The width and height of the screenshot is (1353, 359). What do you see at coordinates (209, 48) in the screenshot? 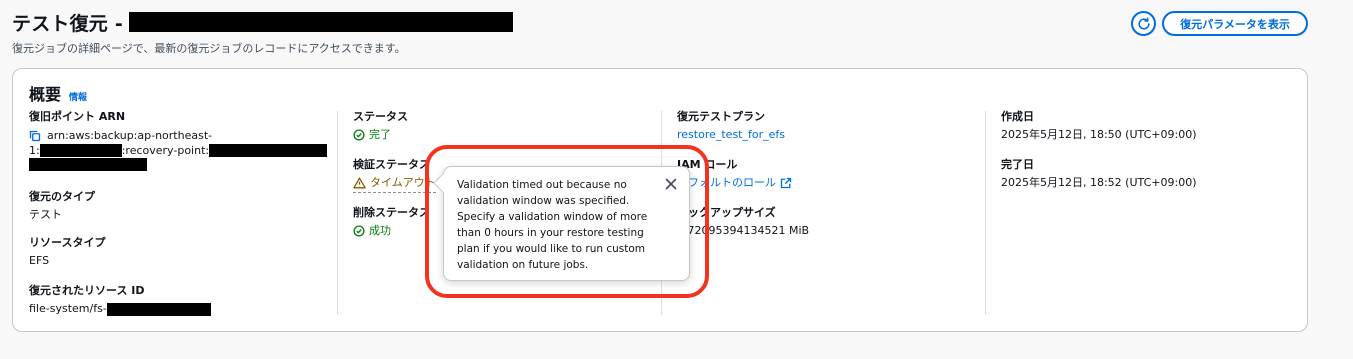
I see `page-description: 復元ジョブの詳細ページで、最新の復元ジョブのレコードにアクセスできます。` at bounding box center [209, 48].